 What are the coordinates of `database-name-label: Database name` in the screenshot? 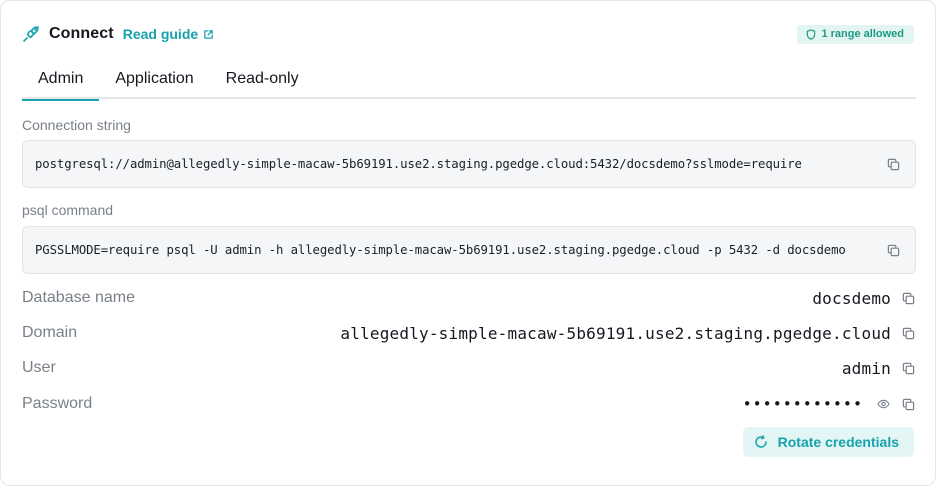 It's located at (78, 297).